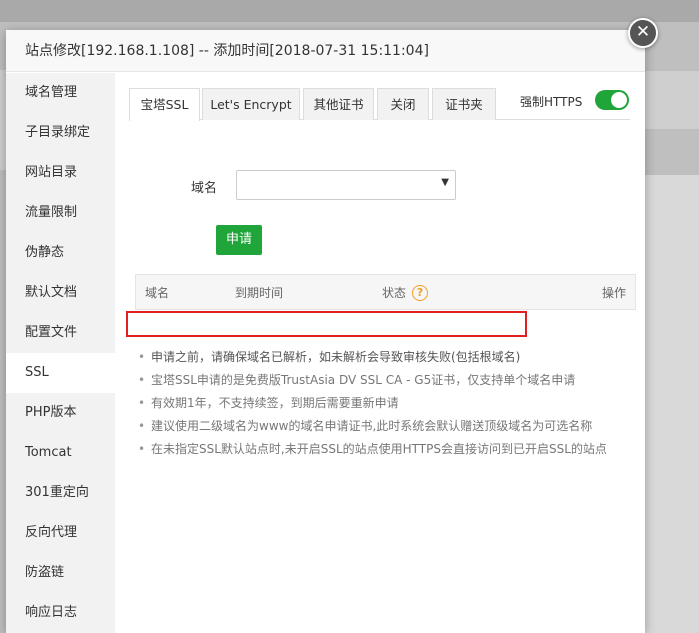  I want to click on tip-item: • 有效期1年，不支持续签，到期后需要重新申请, so click(387, 403).